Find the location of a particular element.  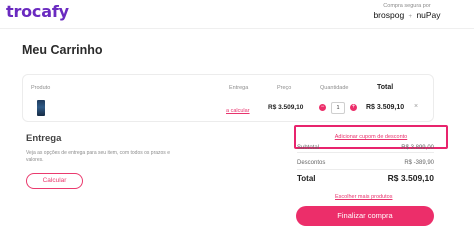

header-divider is located at coordinates (237, 28).